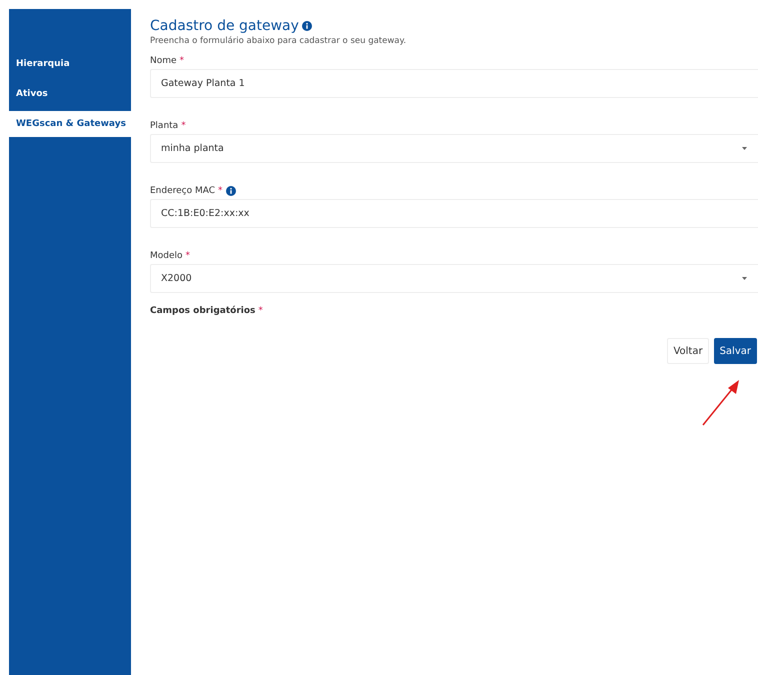 Image resolution: width=758 pixels, height=675 pixels. Describe the element at coordinates (720, 403) in the screenshot. I see `annotation-arrow` at that location.